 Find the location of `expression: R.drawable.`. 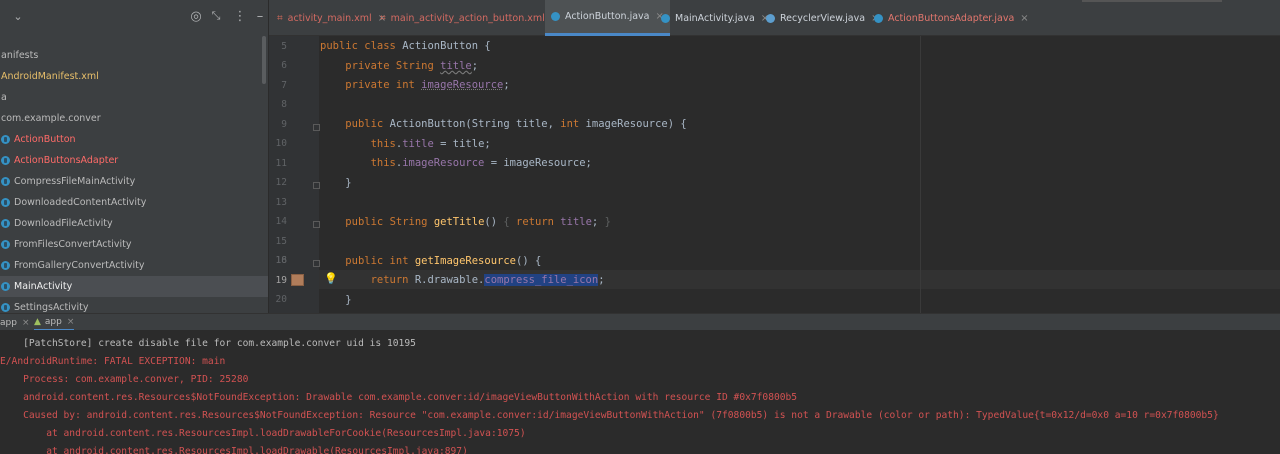

expression: R.drawable. is located at coordinates (449, 280).